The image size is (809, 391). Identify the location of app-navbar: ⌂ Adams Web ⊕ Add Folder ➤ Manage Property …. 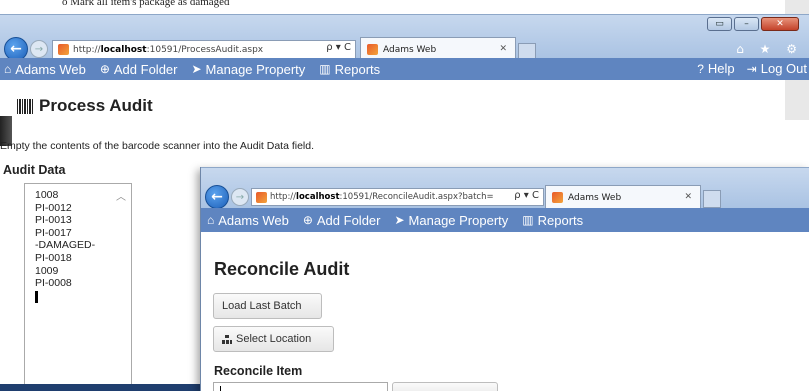
(404, 69).